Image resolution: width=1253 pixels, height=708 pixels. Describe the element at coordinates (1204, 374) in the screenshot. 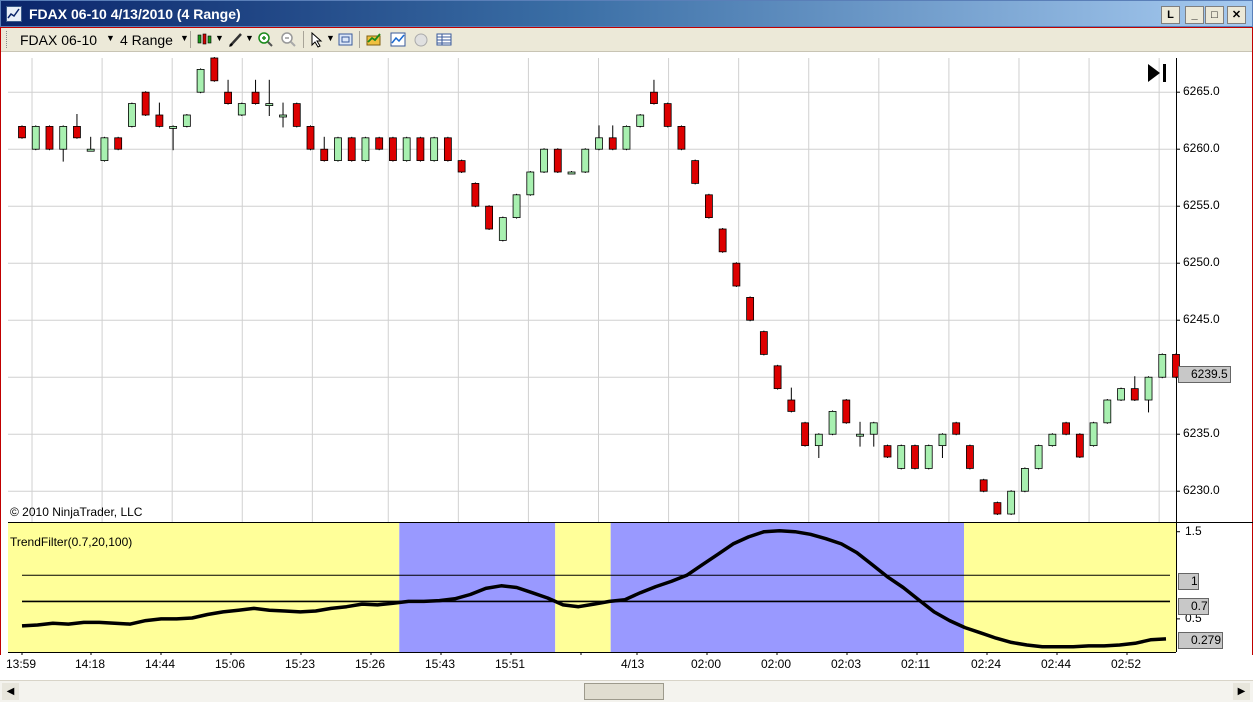

I see `last-price-marker: 6239.5` at that location.